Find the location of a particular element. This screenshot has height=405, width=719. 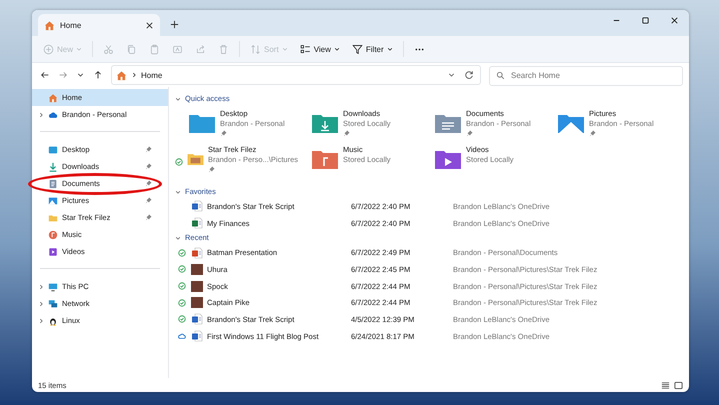

share-icon is located at coordinates (200, 49).